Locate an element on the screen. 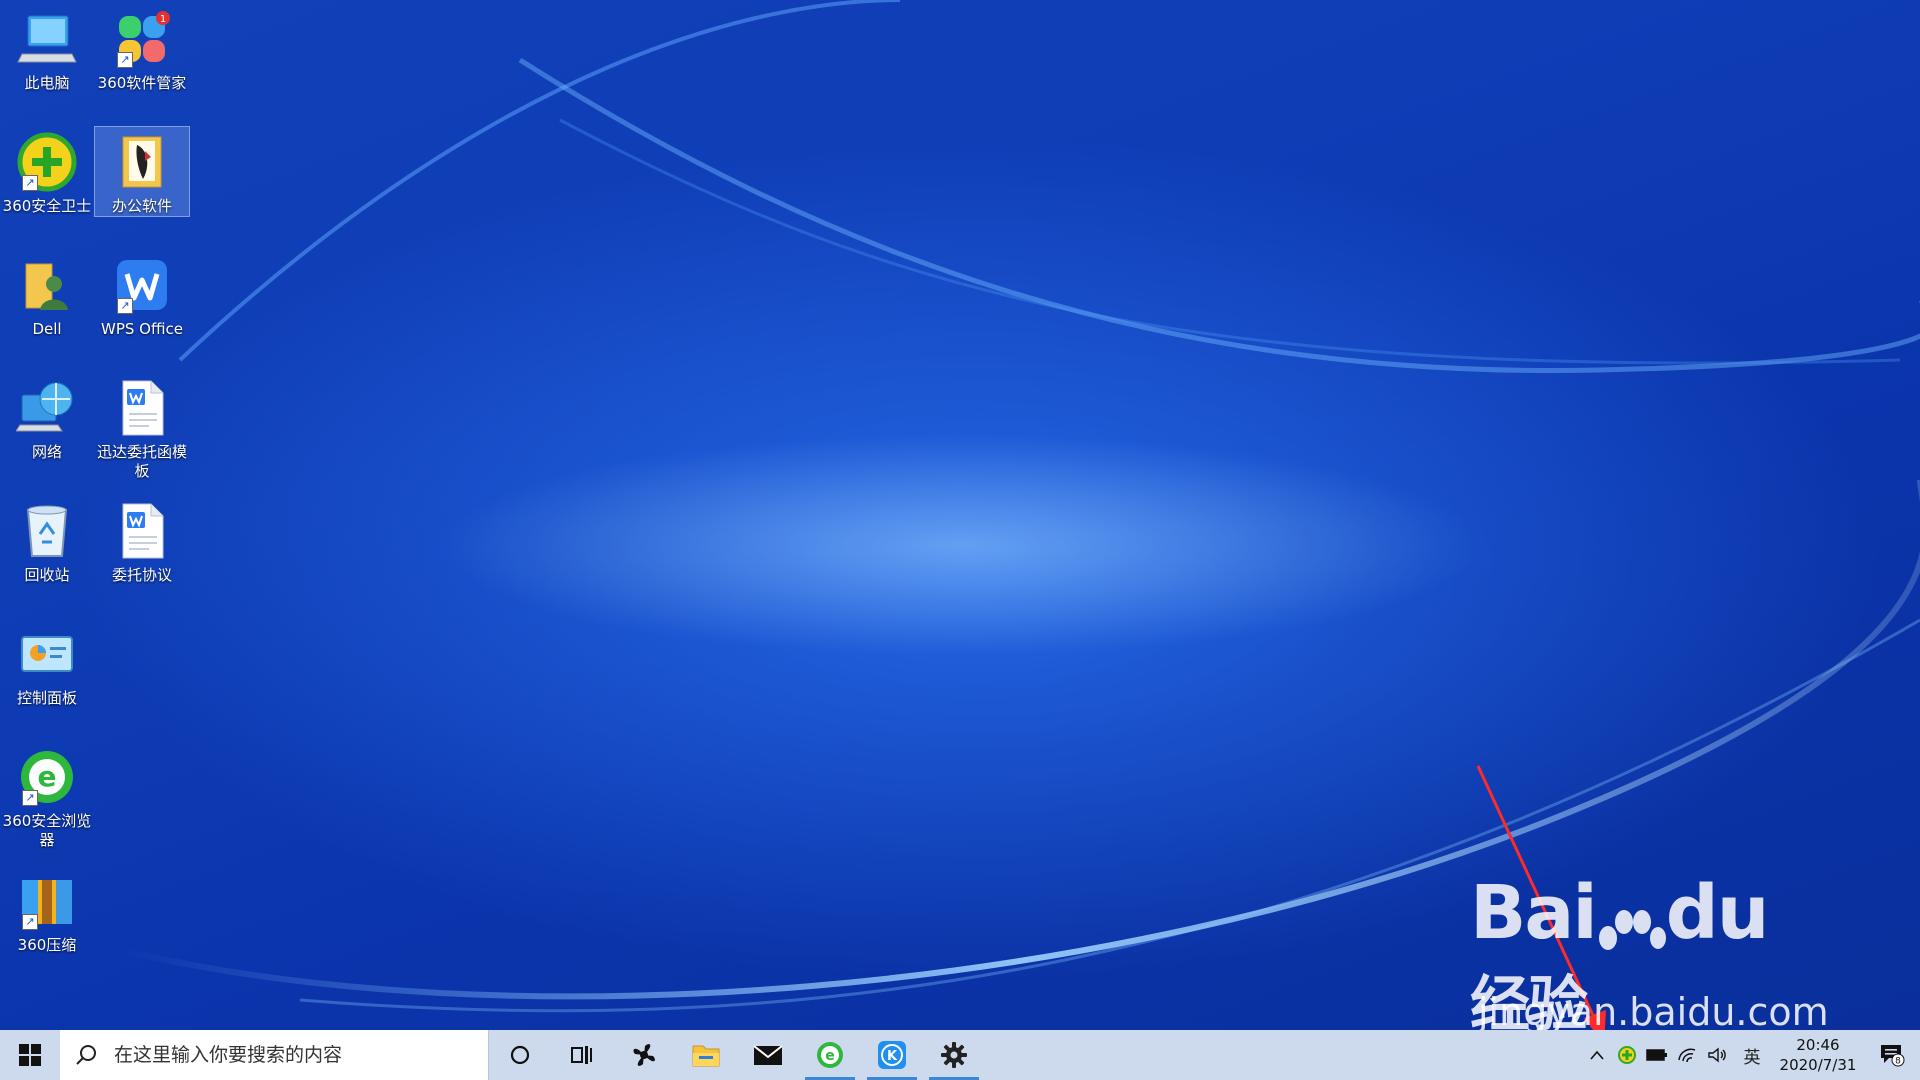  system-tray: 英 20:46 2020/7/31 8 is located at coordinates (1751, 1055).